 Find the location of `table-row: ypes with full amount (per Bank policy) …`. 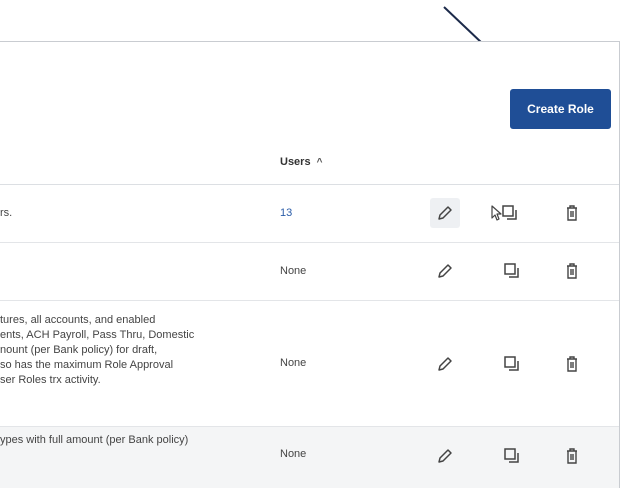

table-row: ypes with full amount (per Bank policy) … is located at coordinates (309, 457).